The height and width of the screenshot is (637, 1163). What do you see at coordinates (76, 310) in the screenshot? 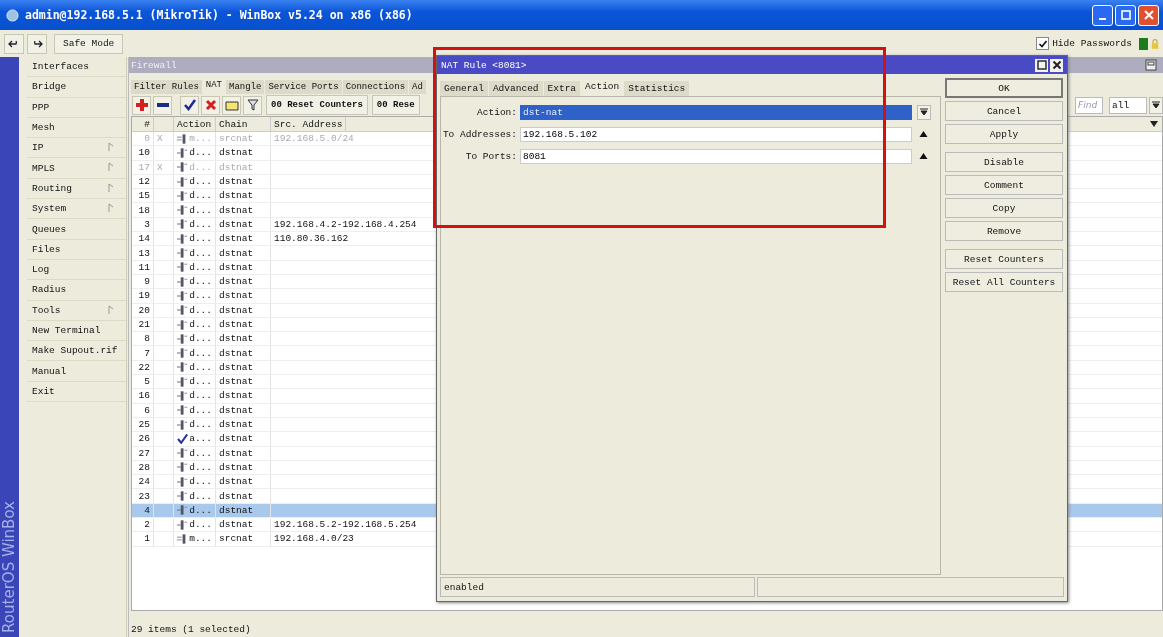
I see `sidebar-item: Tools` at bounding box center [76, 310].